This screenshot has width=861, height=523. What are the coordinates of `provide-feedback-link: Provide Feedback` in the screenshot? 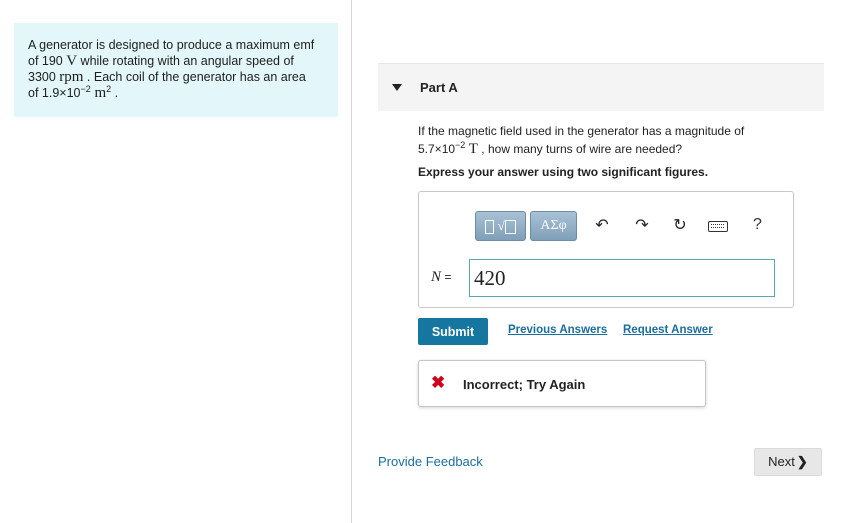 It's located at (430, 461).